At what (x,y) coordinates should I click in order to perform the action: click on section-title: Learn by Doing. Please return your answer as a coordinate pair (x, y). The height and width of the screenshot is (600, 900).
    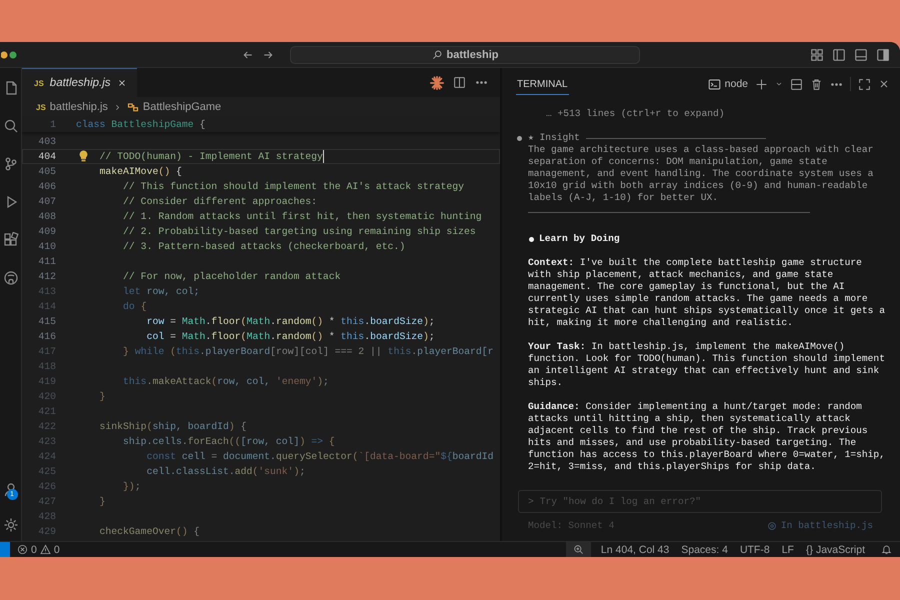
    Looking at the image, I should click on (579, 239).